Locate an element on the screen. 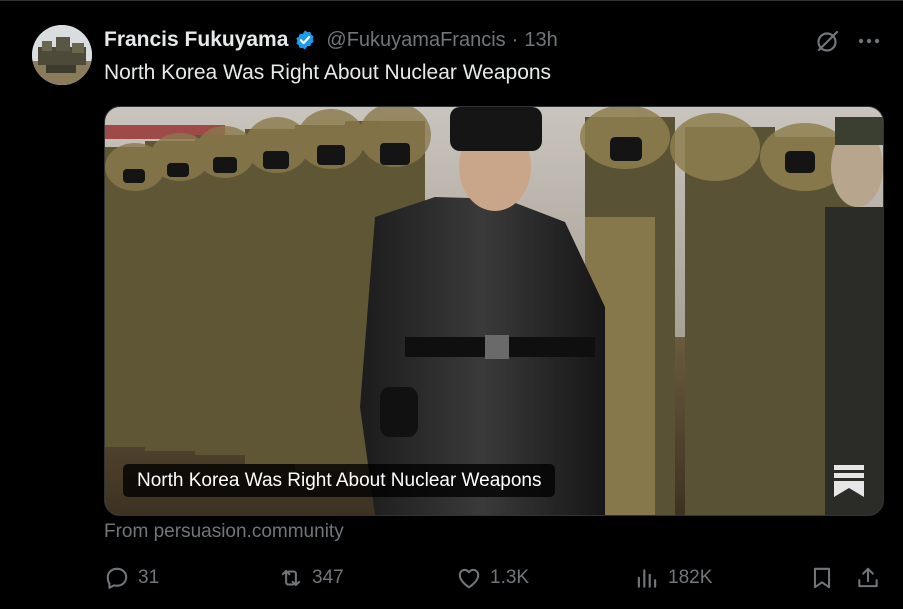  share-button is located at coordinates (868, 578).